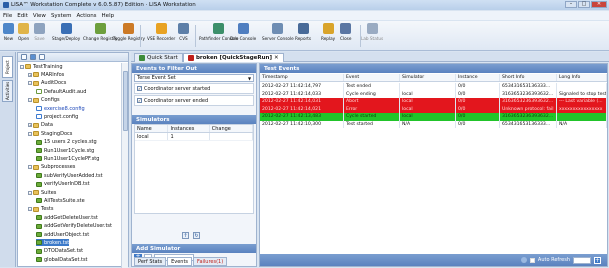 The height and width of the screenshot is (268, 609). Describe the element at coordinates (63, 184) in the screenshot. I see `tree-item: verifyUserInDB.tst` at that location.